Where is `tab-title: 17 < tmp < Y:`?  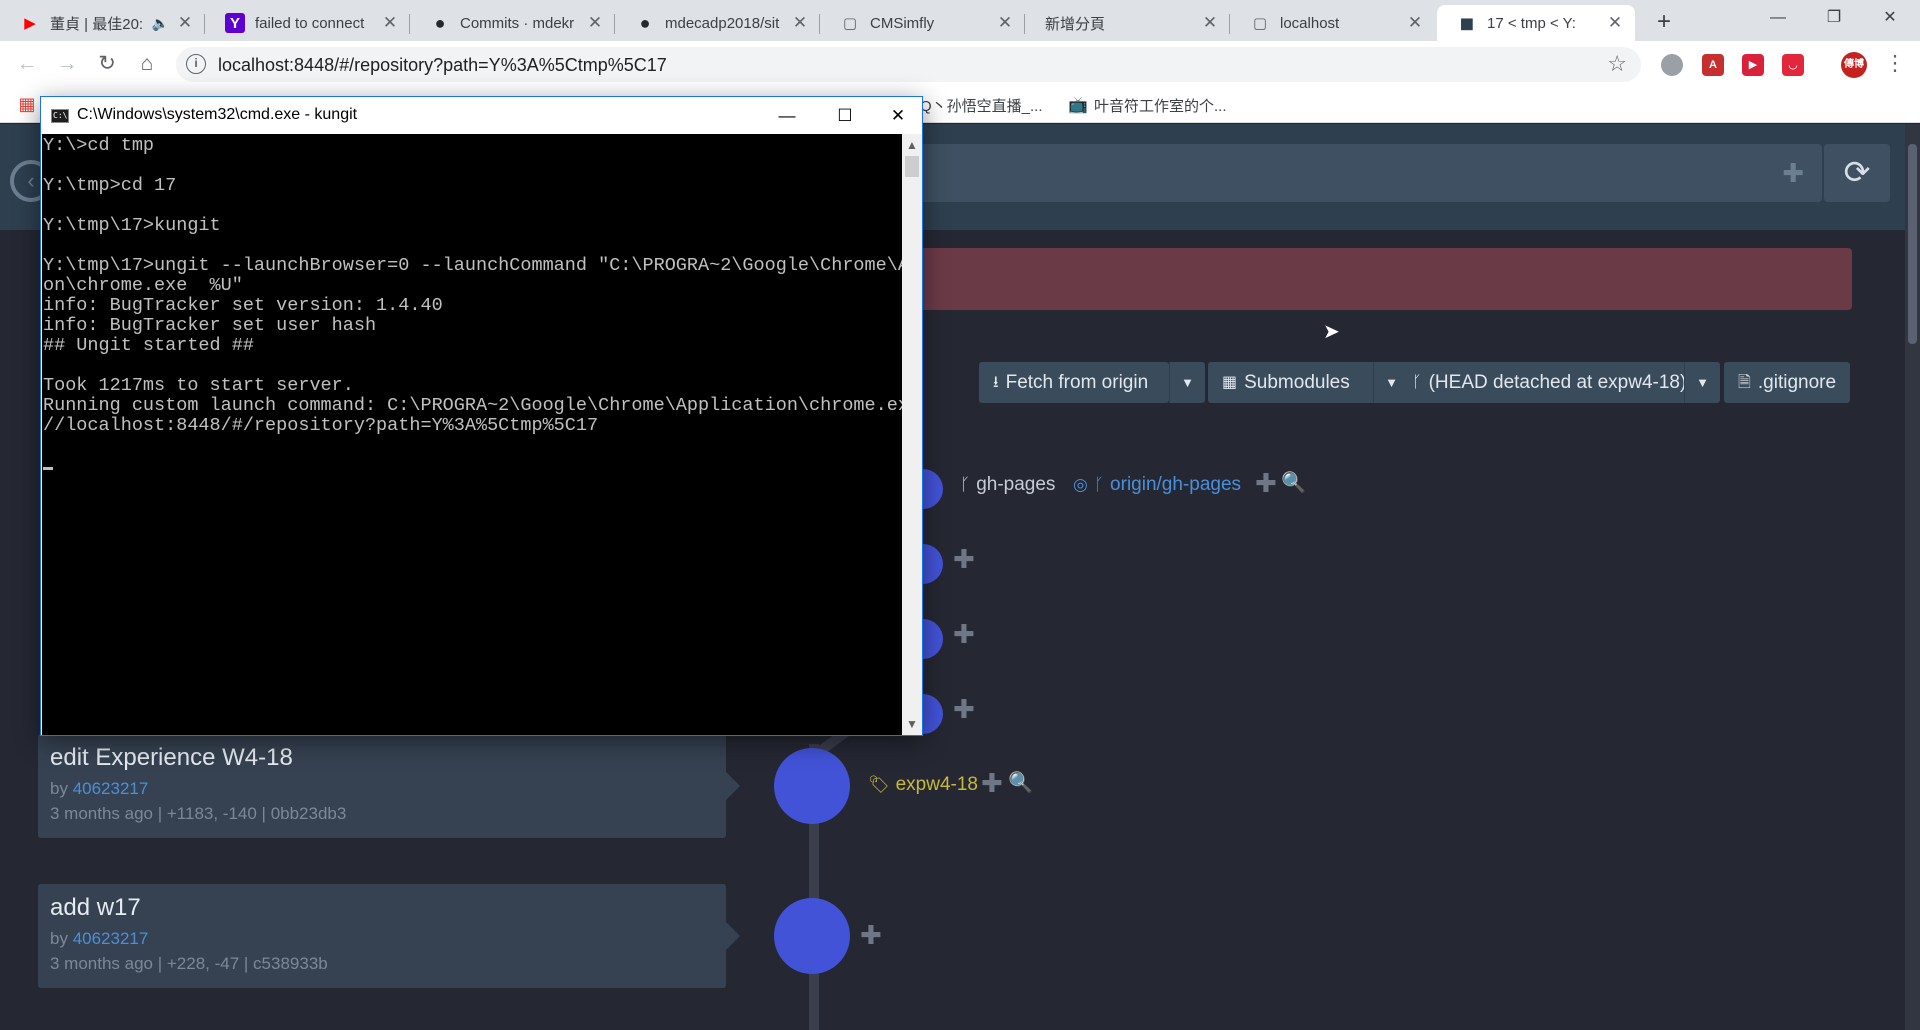 tab-title: 17 < tmp < Y: is located at coordinates (1531, 23).